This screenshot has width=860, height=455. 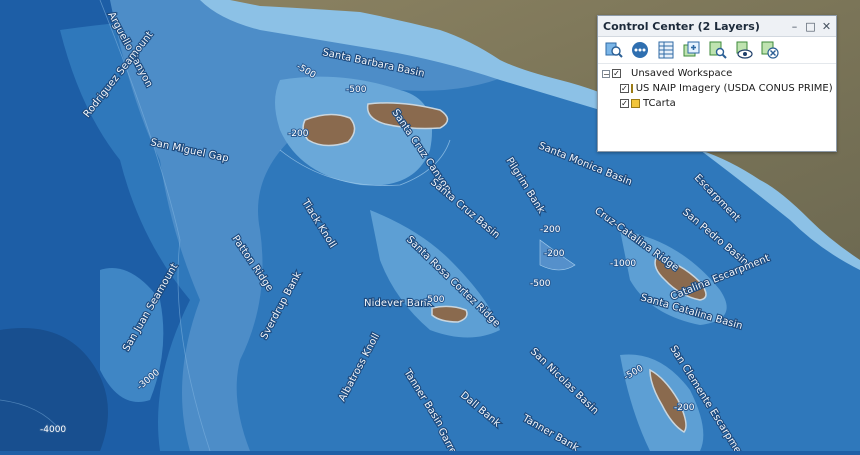 I want to click on search-layer-icon, so click(x=717, y=50).